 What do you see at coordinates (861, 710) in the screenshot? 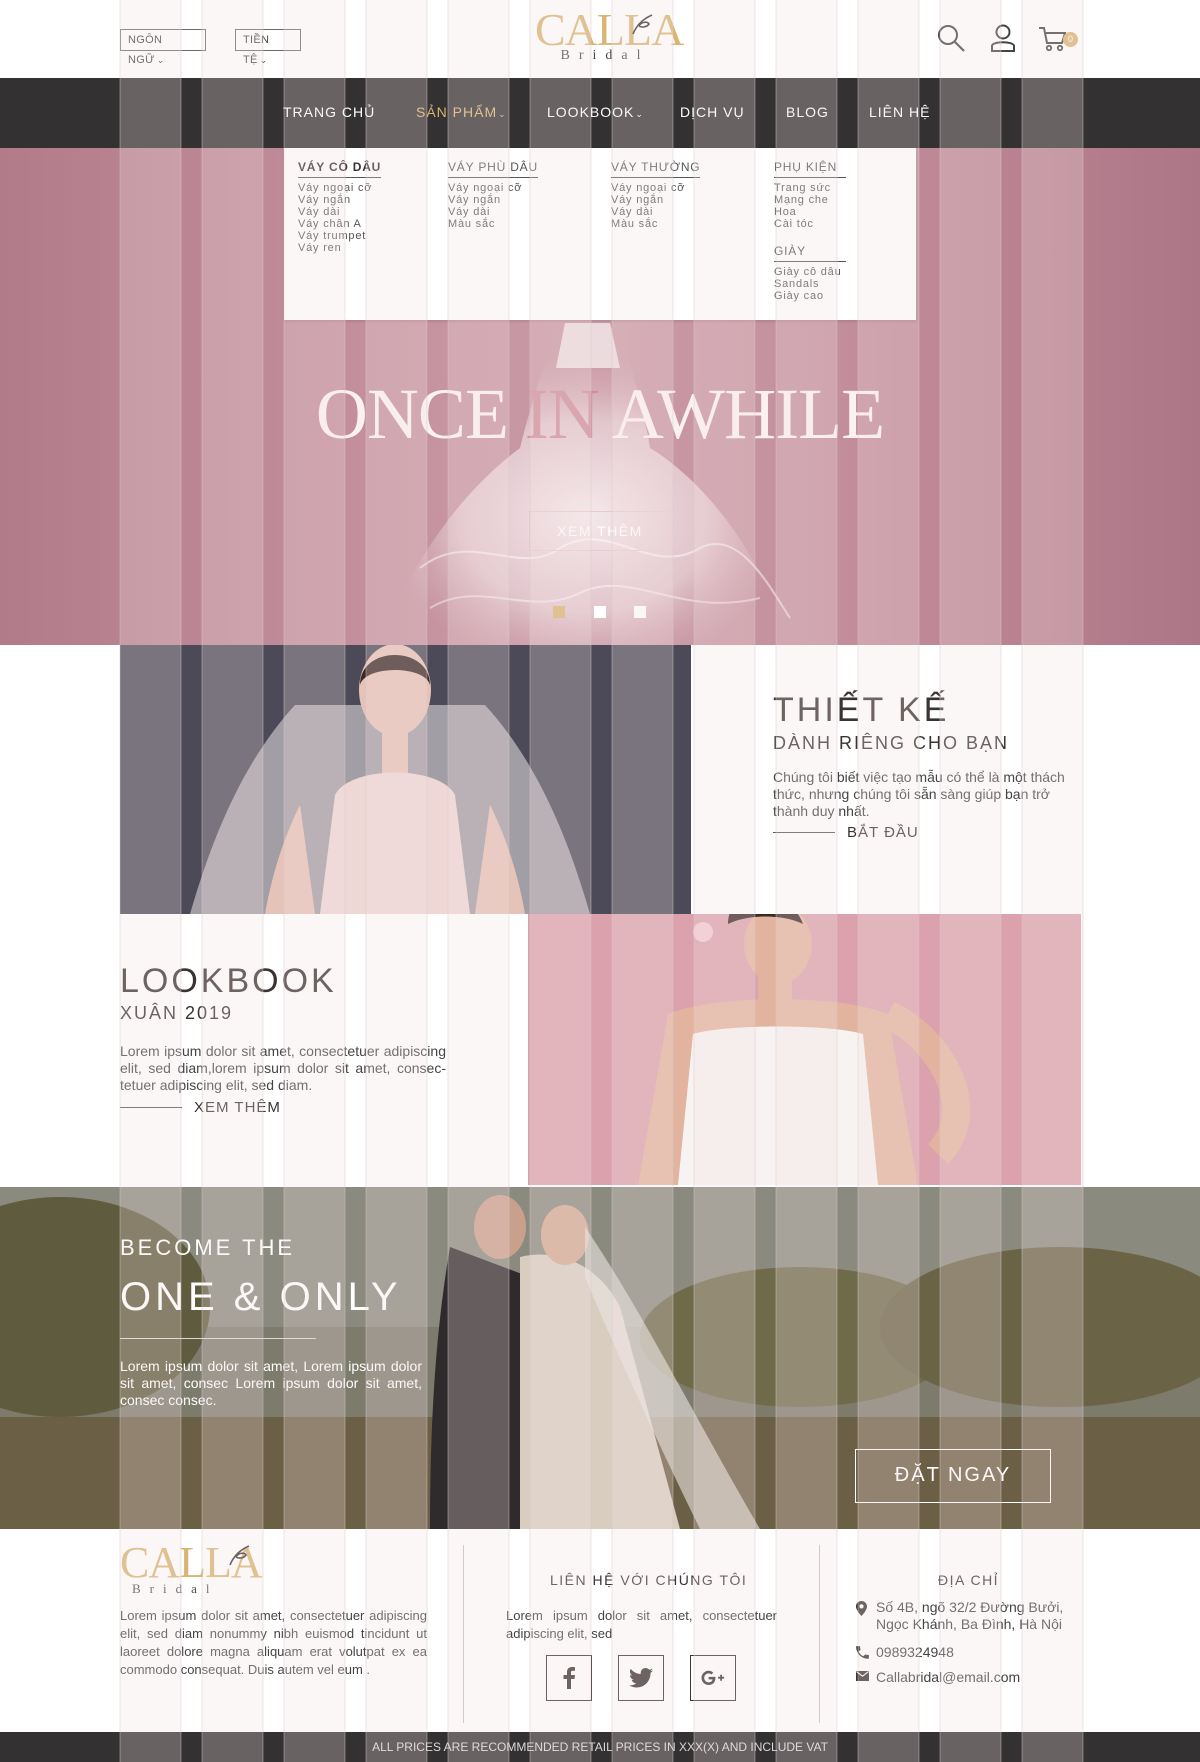
I see `design-title: THIẾT KẾ` at bounding box center [861, 710].